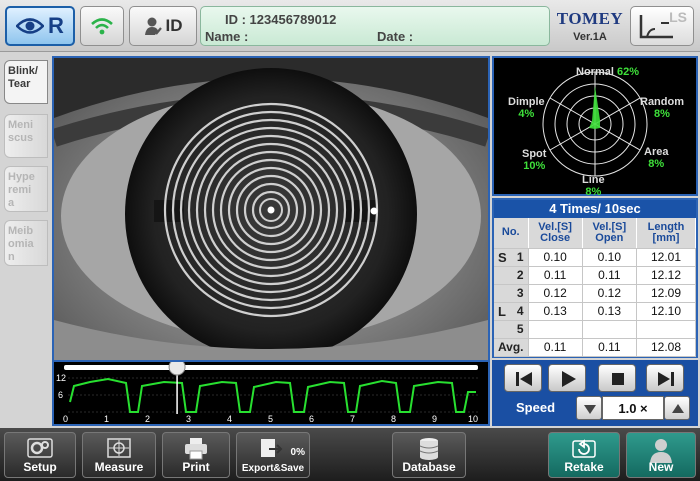 The height and width of the screenshot is (481, 700). Describe the element at coordinates (520, 275) in the screenshot. I see `row-number: 2` at that location.